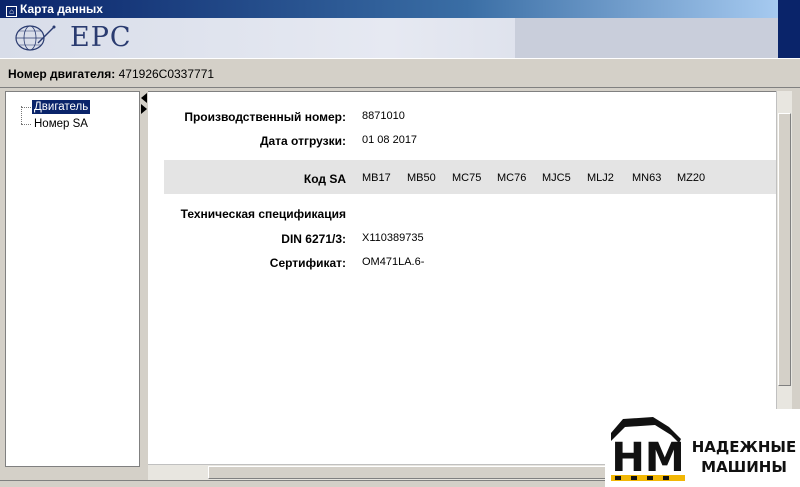  I want to click on engine-number-value: 471926C0337771, so click(166, 74).